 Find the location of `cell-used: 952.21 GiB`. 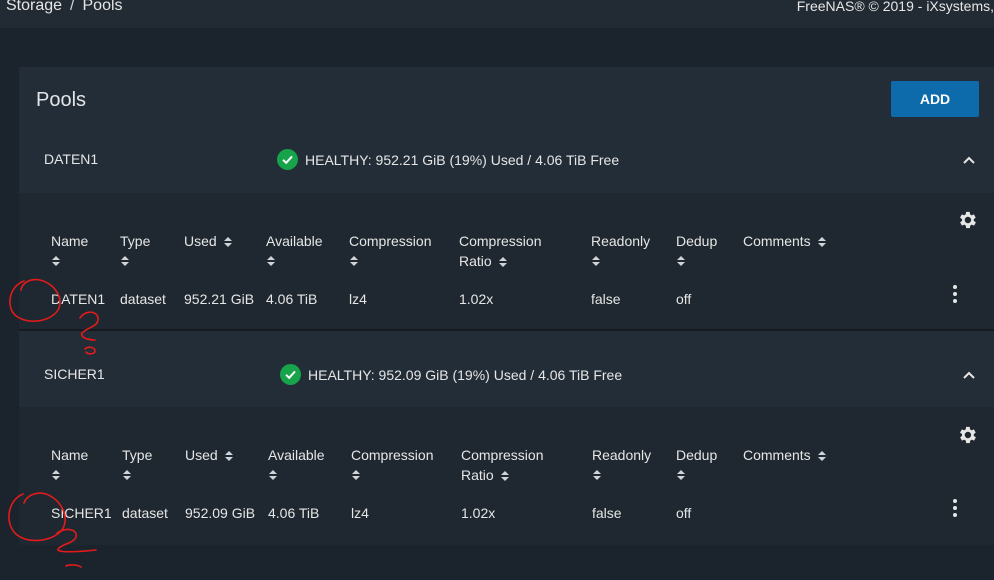

cell-used: 952.21 GiB is located at coordinates (219, 299).